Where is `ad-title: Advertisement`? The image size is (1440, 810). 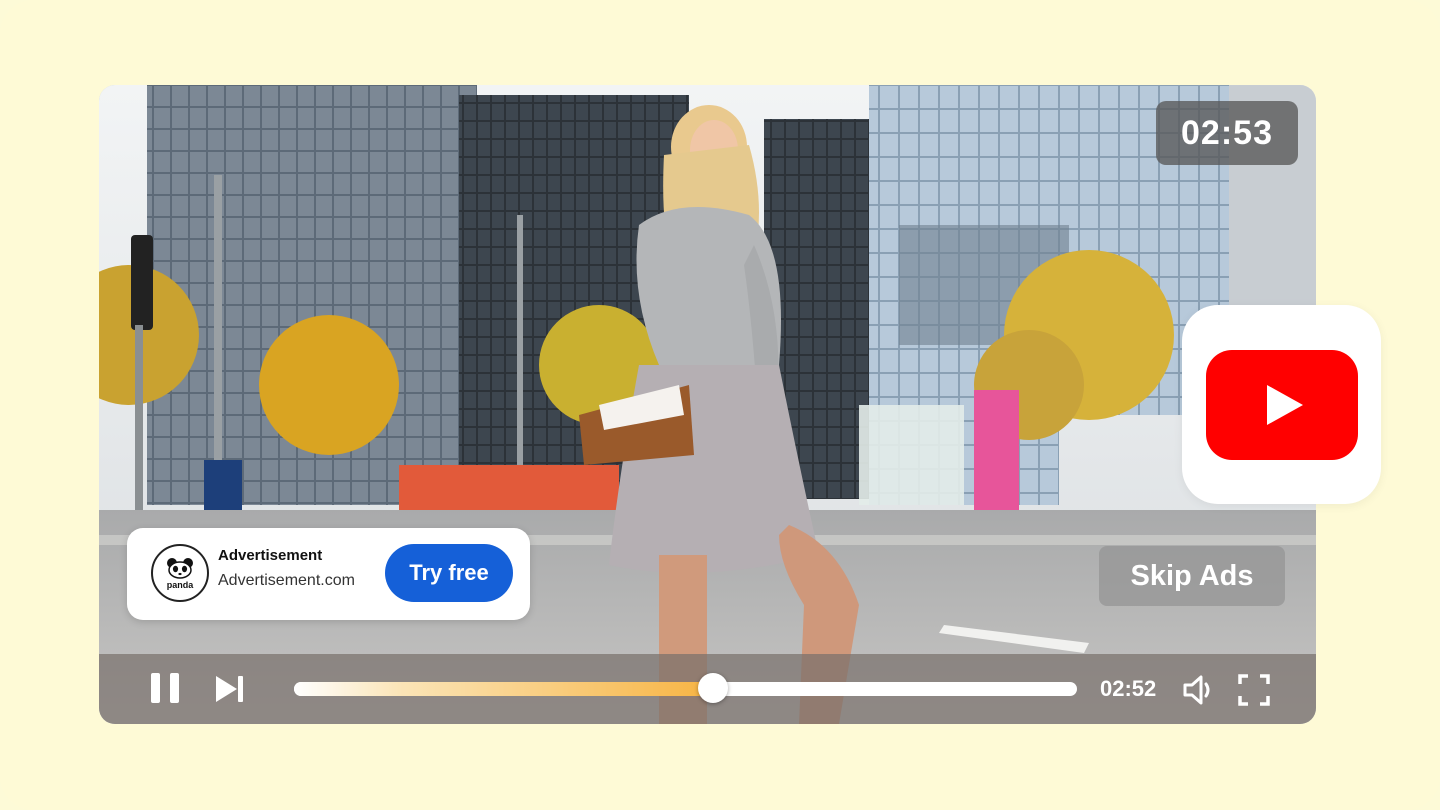
ad-title: Advertisement is located at coordinates (270, 555).